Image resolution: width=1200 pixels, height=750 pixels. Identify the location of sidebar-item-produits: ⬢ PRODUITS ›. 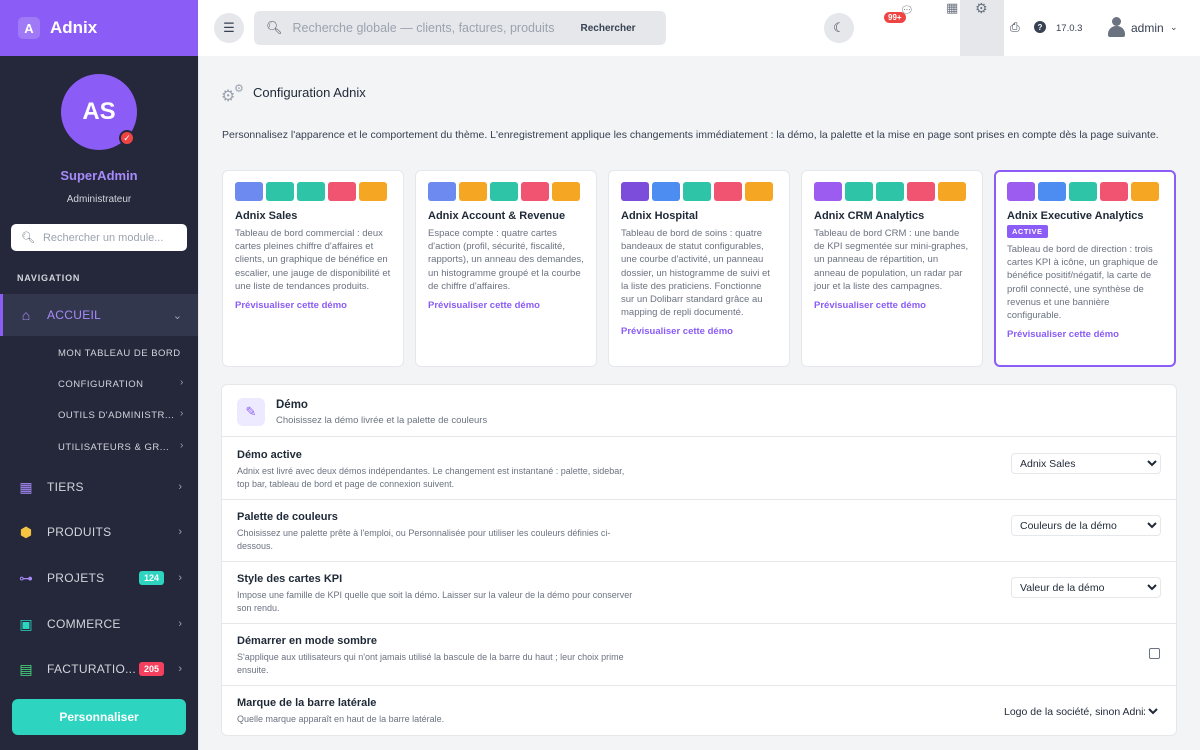
(99, 532).